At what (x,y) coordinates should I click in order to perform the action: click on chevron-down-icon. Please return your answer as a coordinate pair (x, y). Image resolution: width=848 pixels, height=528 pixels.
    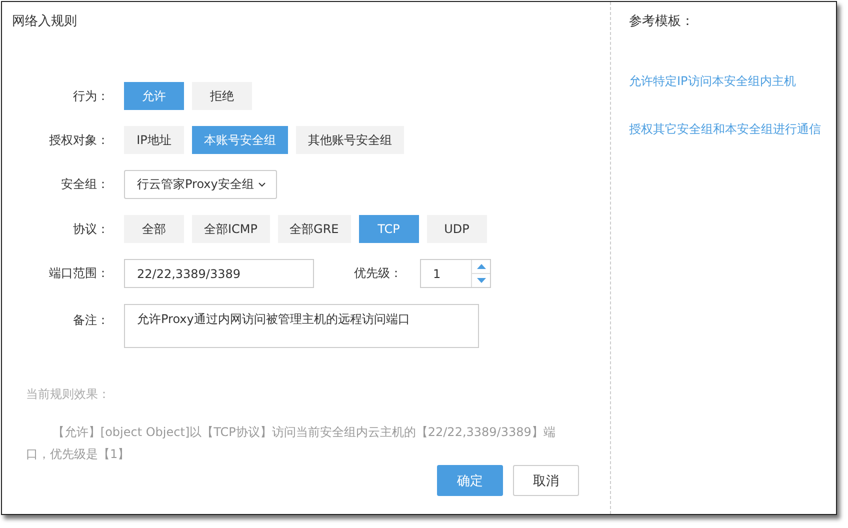
    Looking at the image, I should click on (262, 184).